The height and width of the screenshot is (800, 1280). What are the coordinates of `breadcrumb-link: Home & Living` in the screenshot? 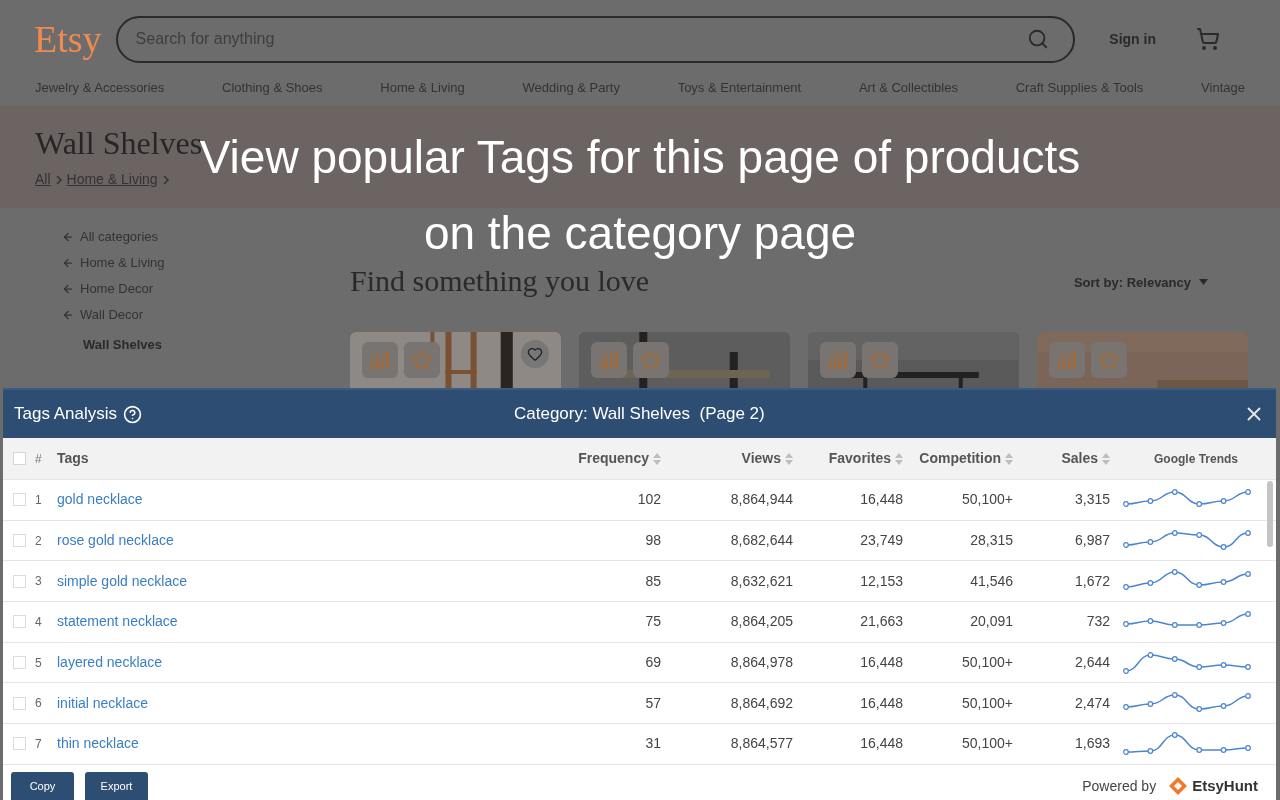 It's located at (112, 179).